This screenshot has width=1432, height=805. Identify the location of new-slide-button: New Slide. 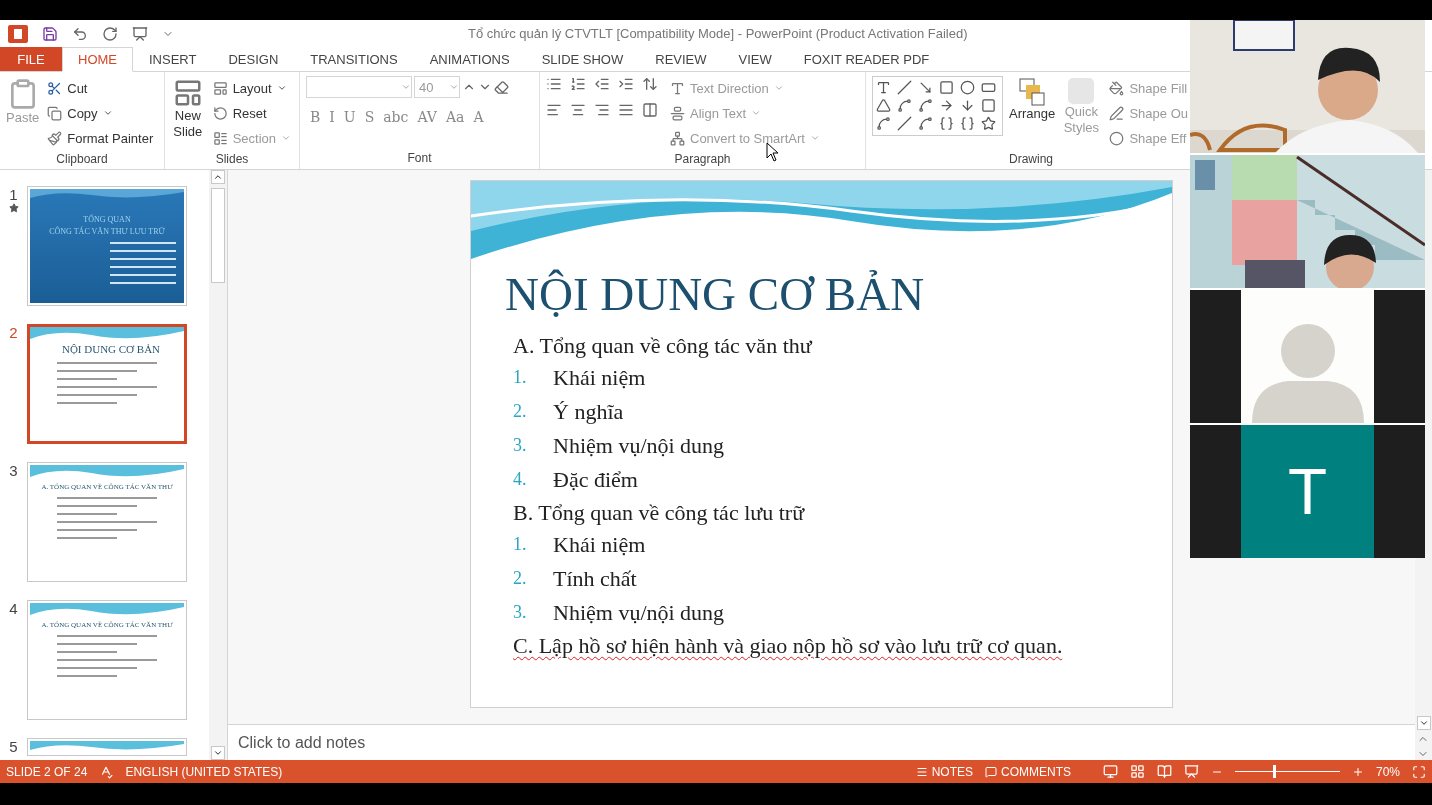
(188, 113).